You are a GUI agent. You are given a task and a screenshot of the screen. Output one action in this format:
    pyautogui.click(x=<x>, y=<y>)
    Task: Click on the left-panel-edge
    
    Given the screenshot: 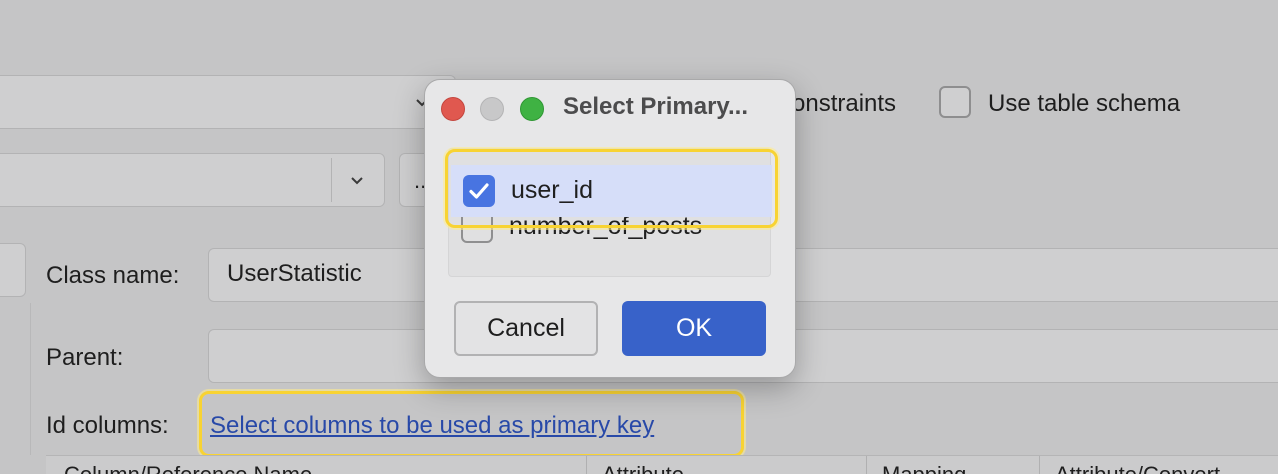 What is the action you would take?
    pyautogui.click(x=13, y=270)
    